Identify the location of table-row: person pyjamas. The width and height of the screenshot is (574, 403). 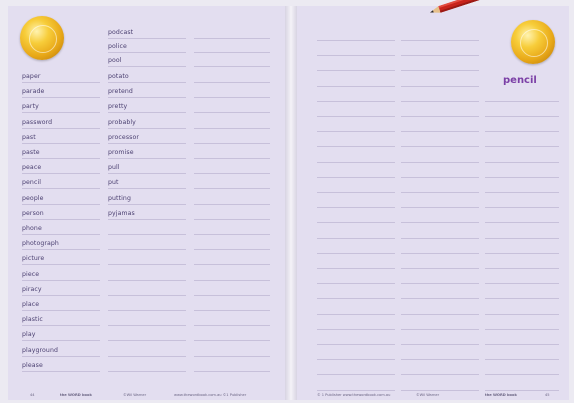
(146, 212).